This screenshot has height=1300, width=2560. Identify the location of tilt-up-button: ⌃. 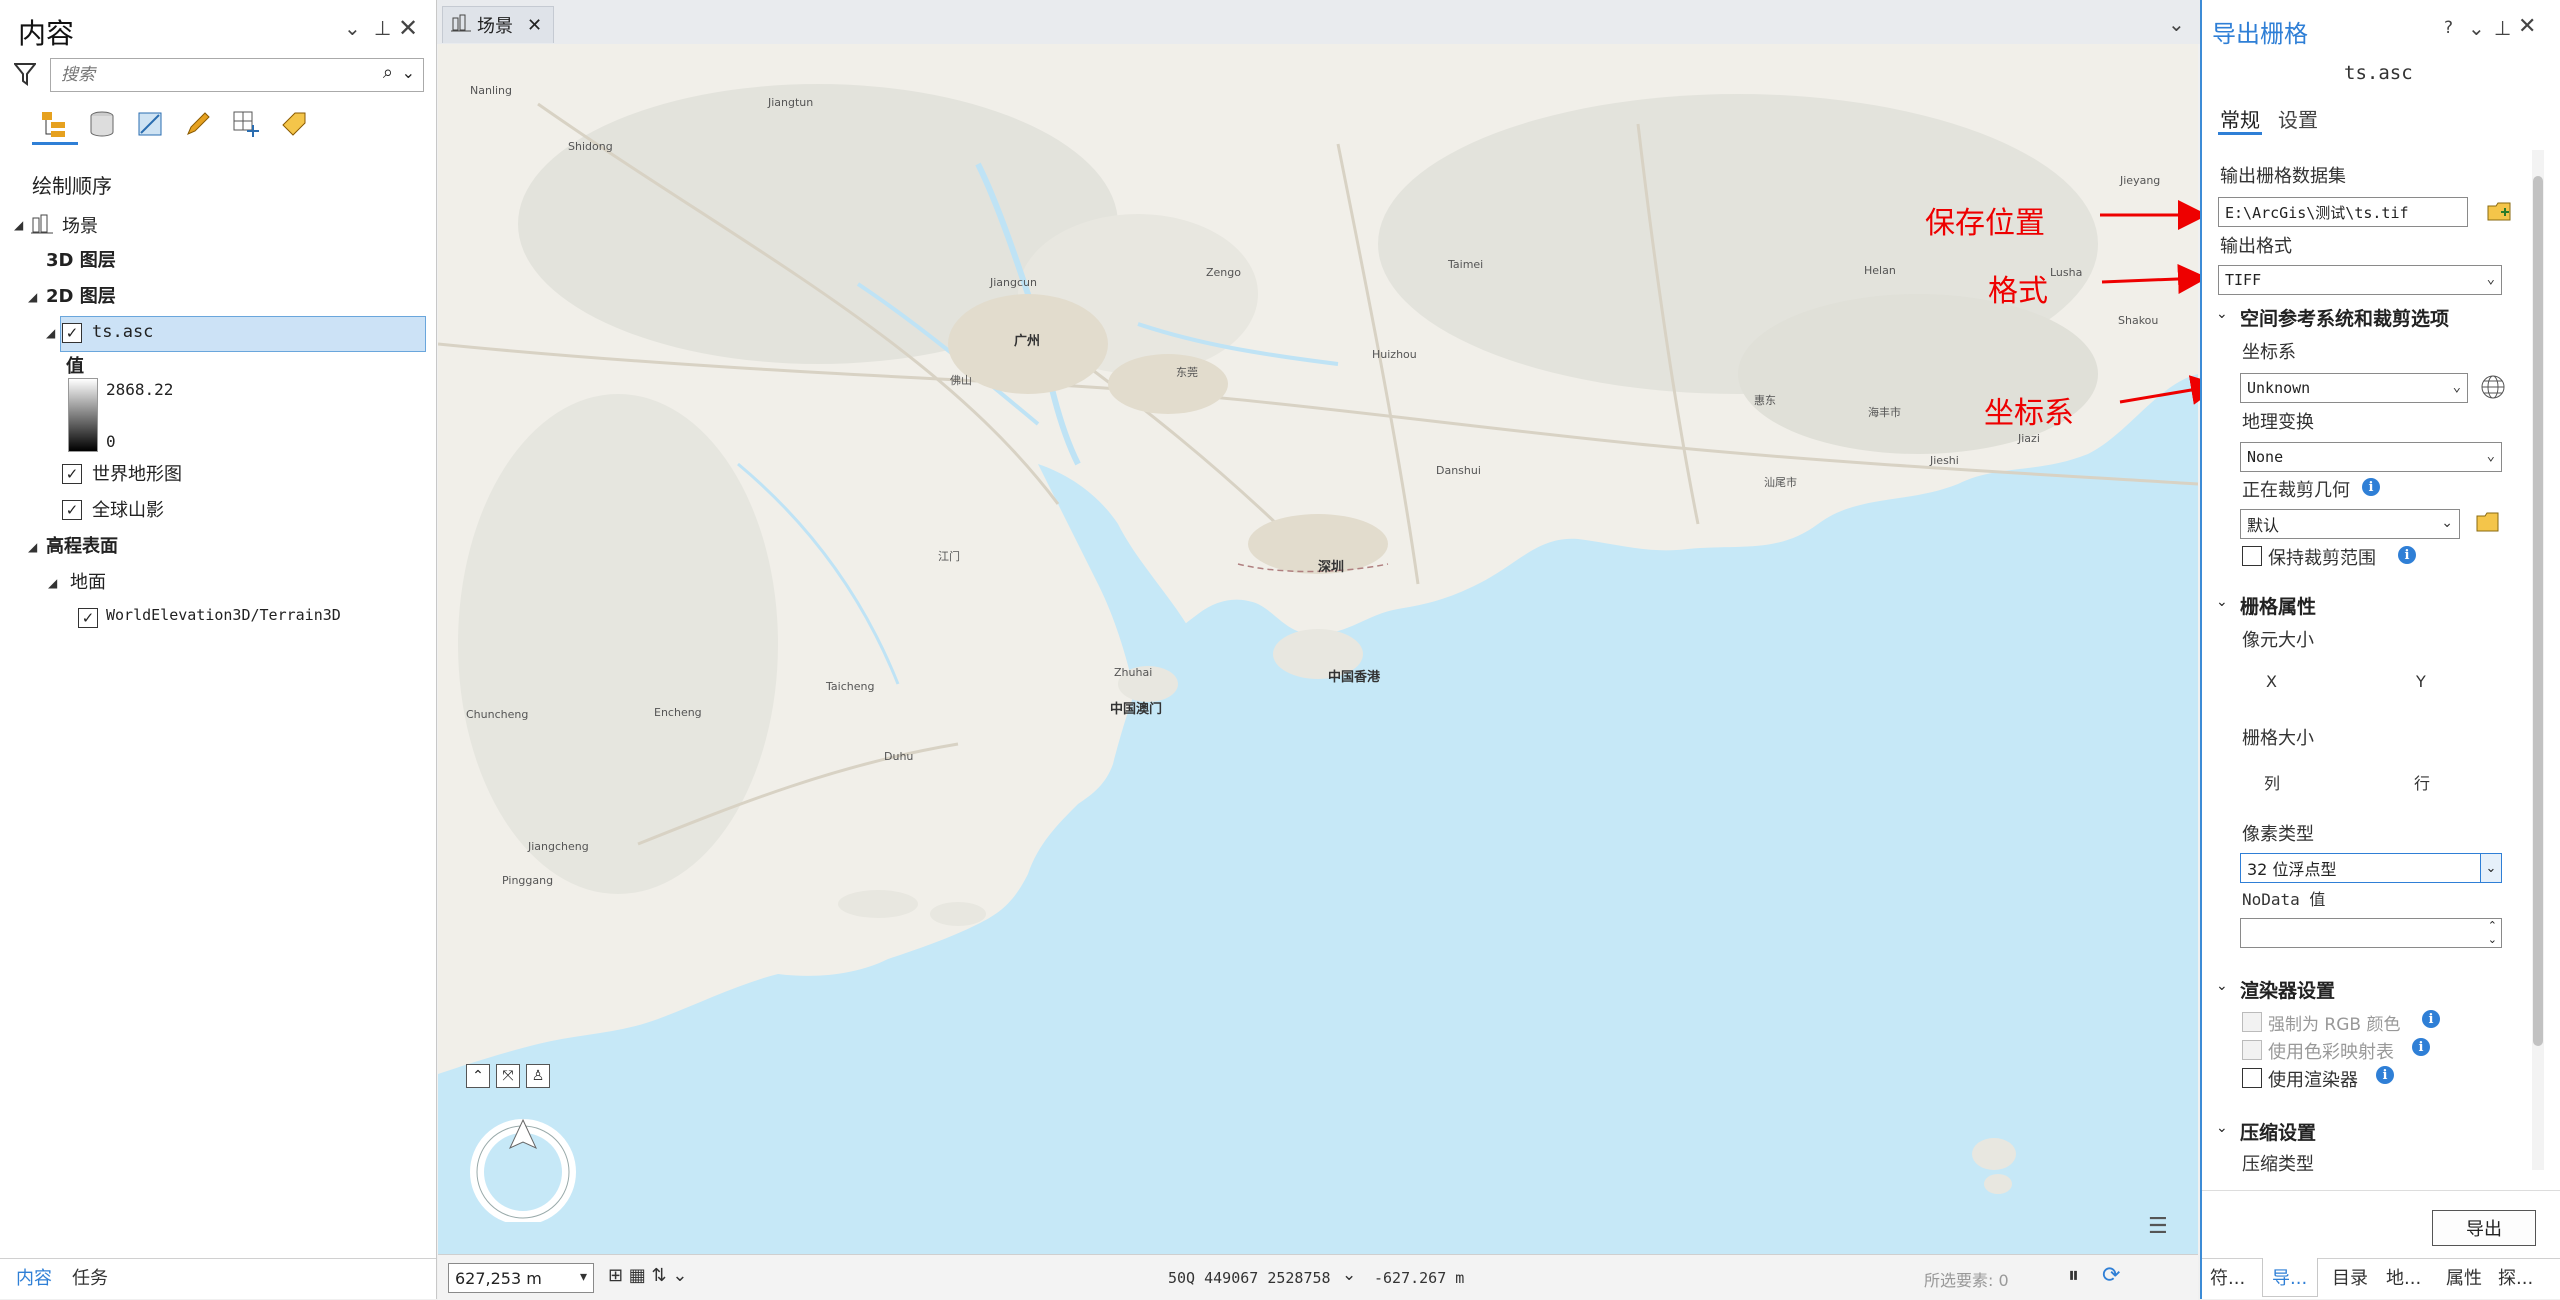
(478, 1076).